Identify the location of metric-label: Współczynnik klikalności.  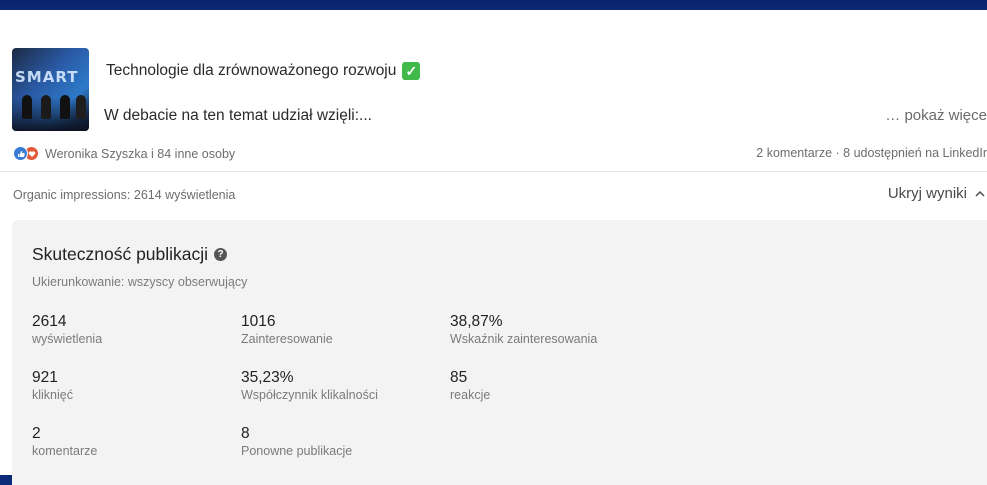
(309, 395).